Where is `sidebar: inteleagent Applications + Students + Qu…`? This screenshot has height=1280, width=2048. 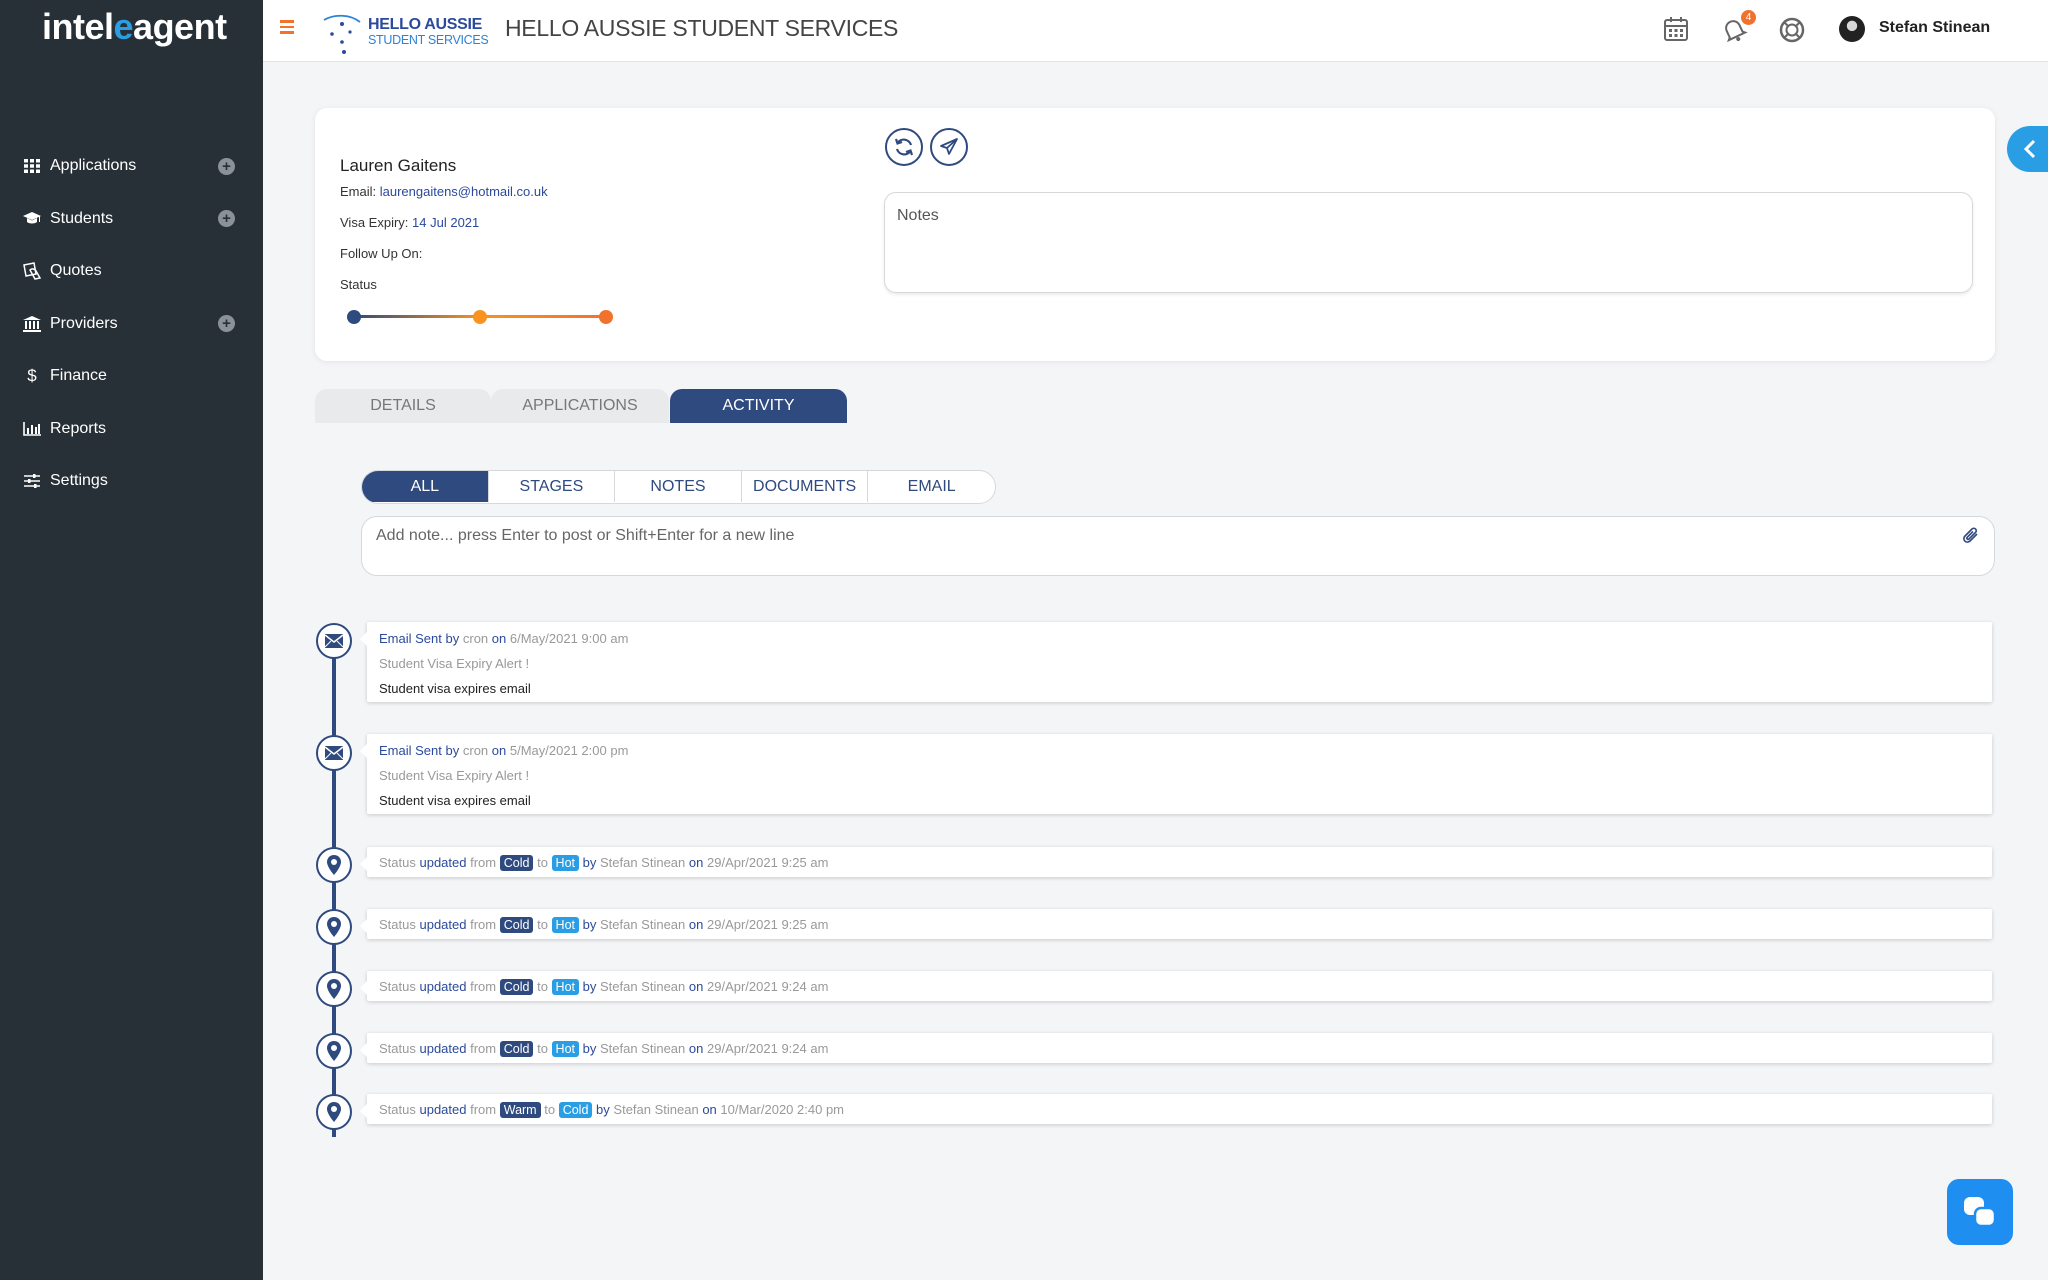 sidebar: inteleagent Applications + Students + Qu… is located at coordinates (131, 640).